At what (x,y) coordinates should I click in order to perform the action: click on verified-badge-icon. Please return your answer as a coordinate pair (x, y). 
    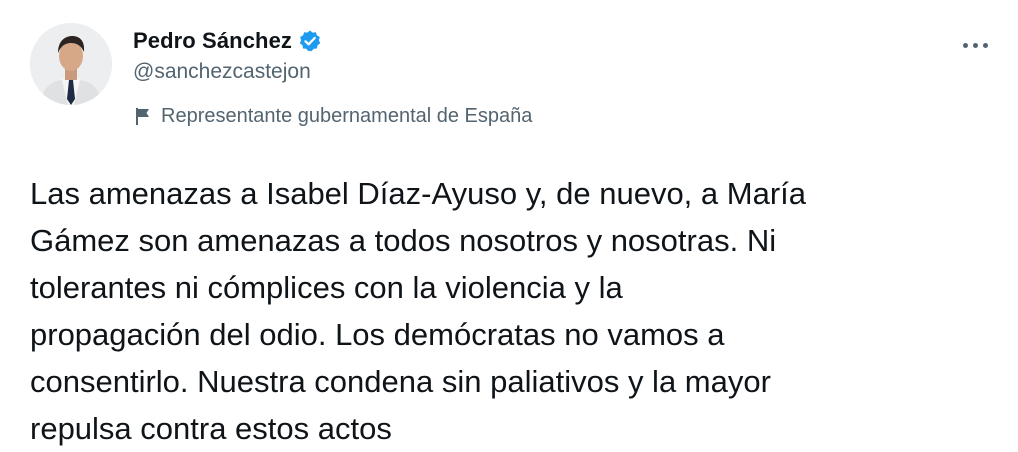
    Looking at the image, I should click on (310, 41).